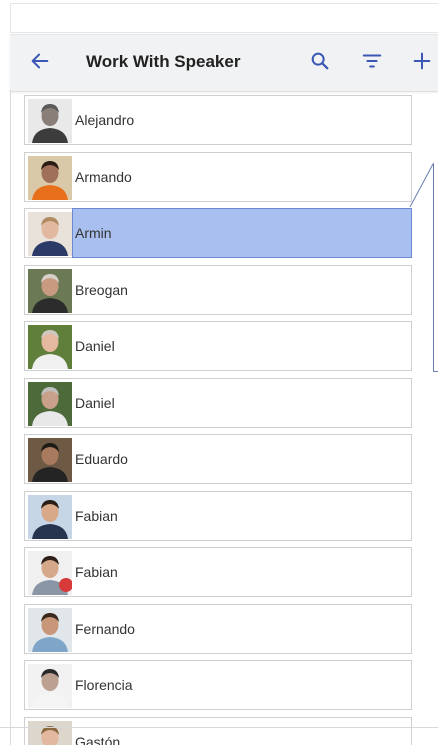 The image size is (438, 745). Describe the element at coordinates (421, 185) in the screenshot. I see `callout-connector` at that location.